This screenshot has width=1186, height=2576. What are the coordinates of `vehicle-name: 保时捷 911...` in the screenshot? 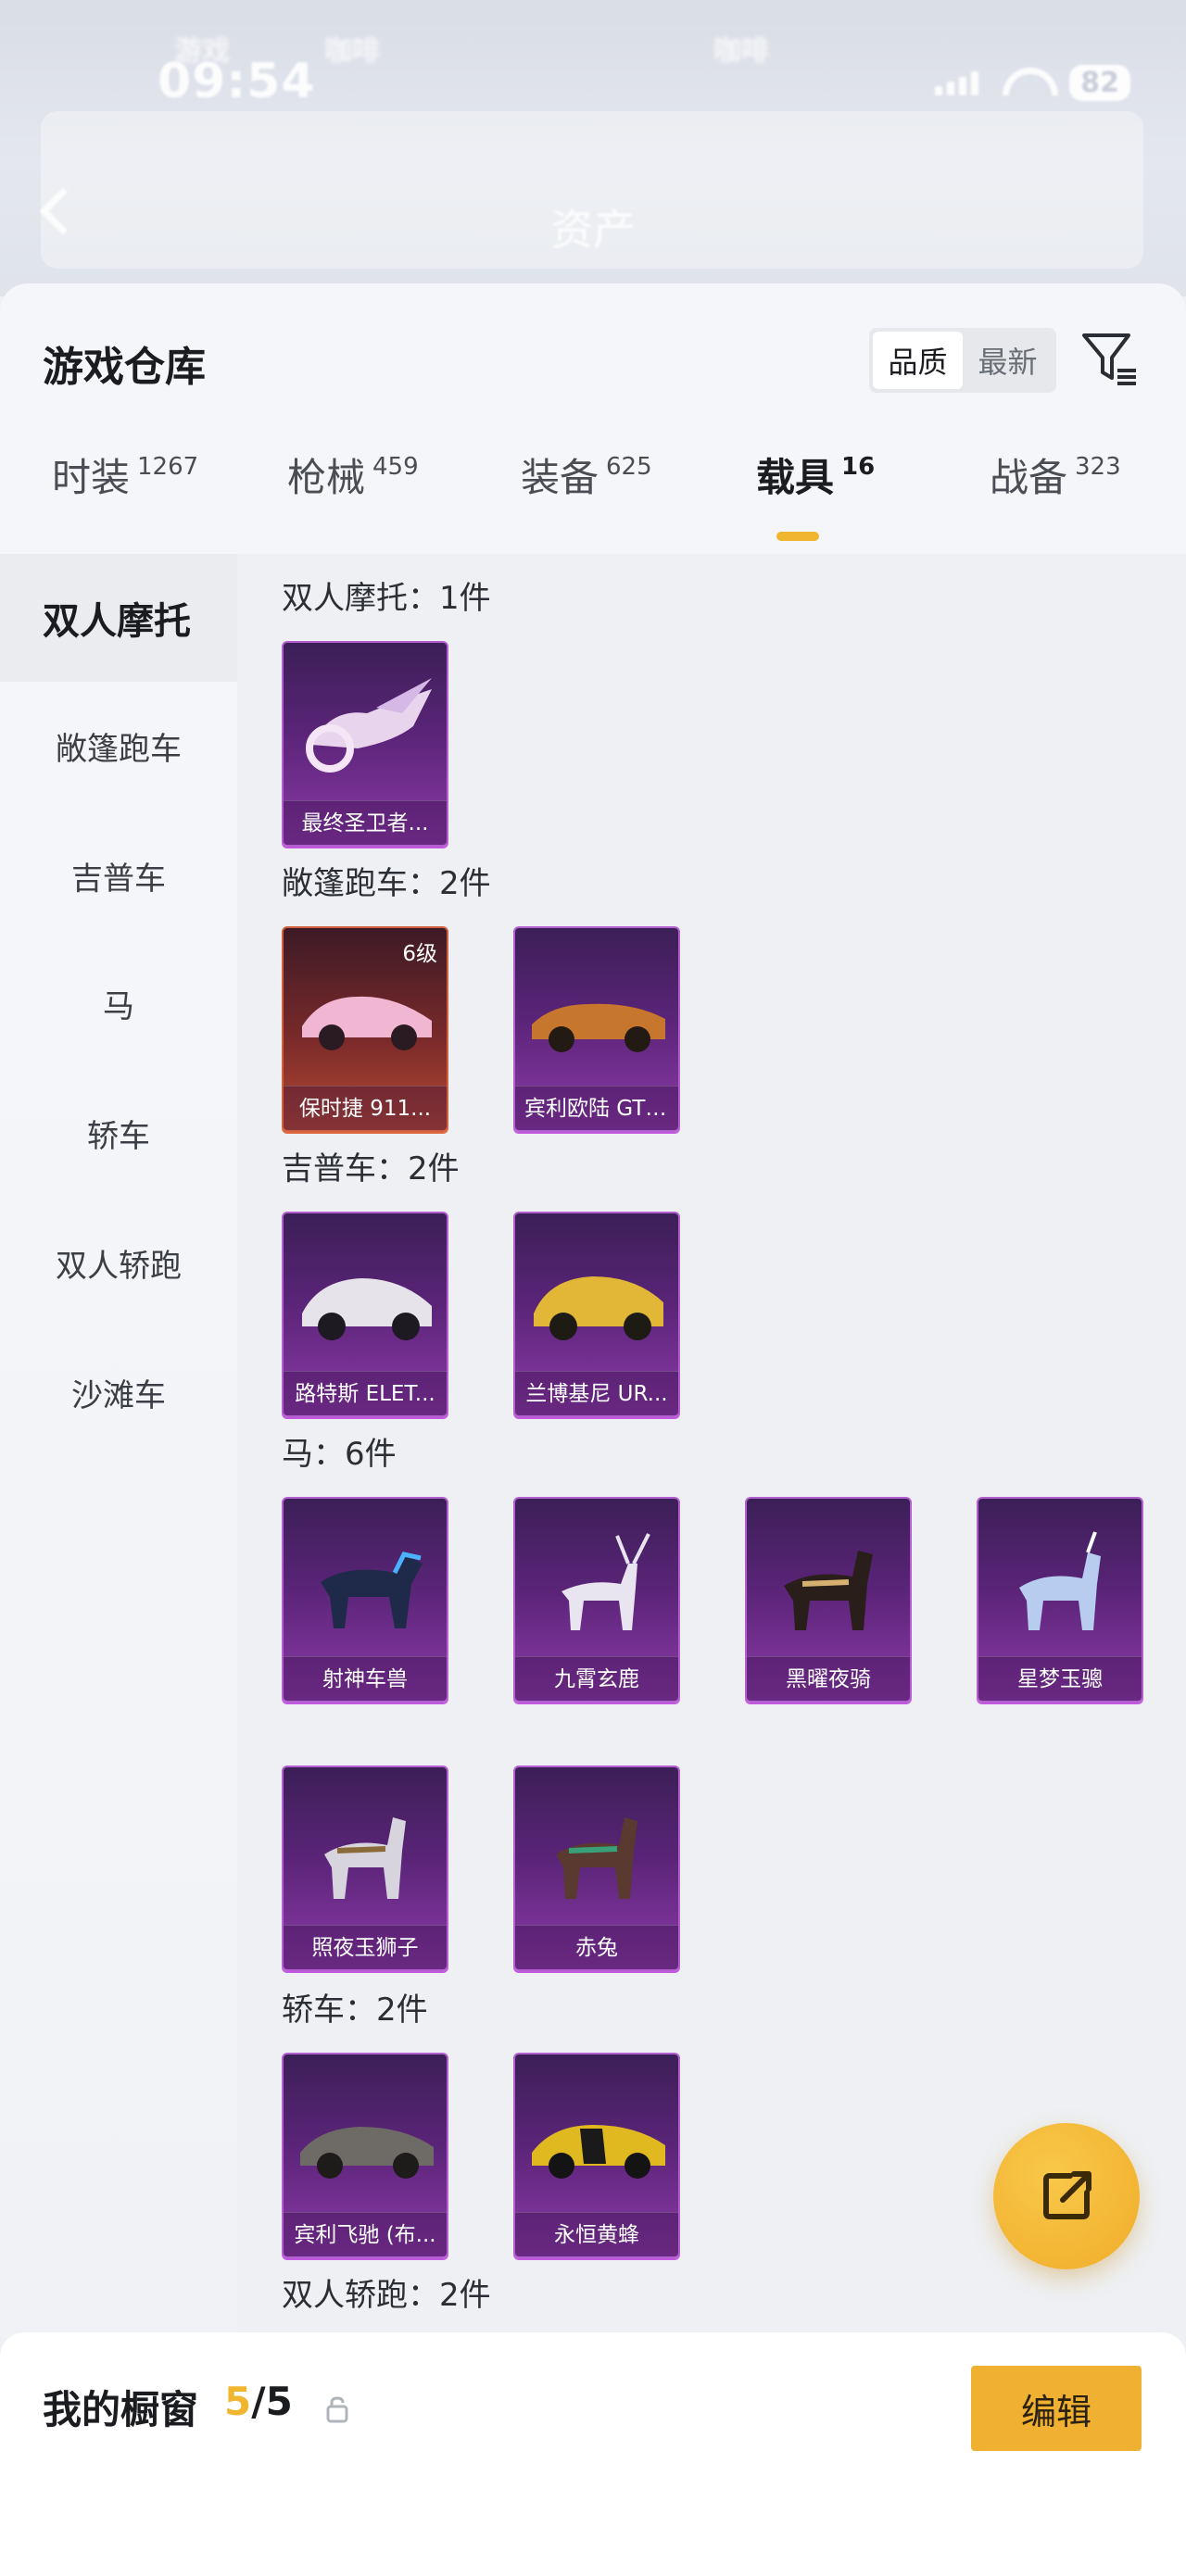 It's located at (365, 1108).